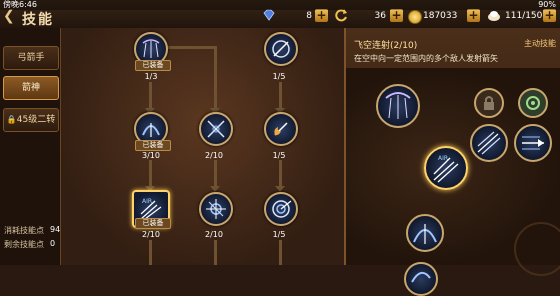 The image size is (560, 296). What do you see at coordinates (147, 201) in the screenshot?
I see `air-badge: AIR` at bounding box center [147, 201].